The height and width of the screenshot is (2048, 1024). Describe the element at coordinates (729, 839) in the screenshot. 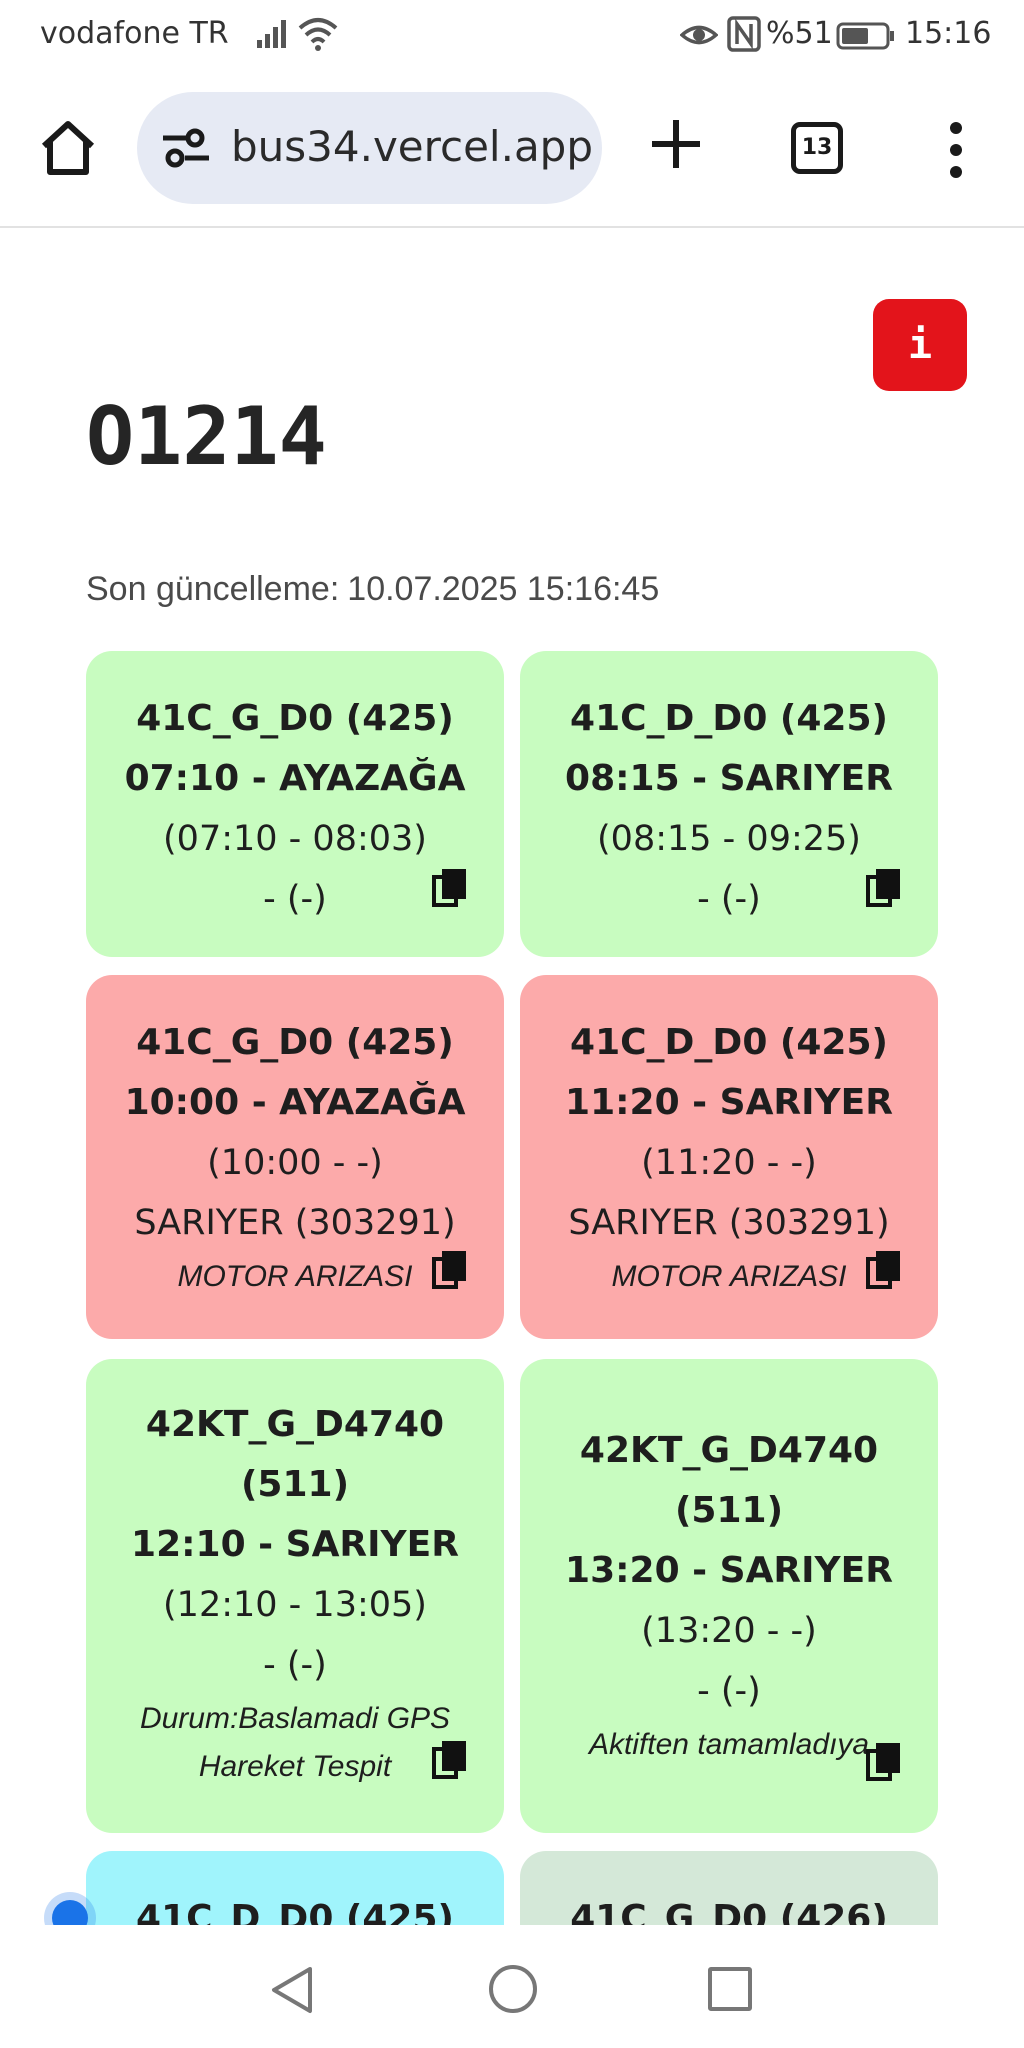

I see `card-times: (08:15 - 09:25)` at that location.